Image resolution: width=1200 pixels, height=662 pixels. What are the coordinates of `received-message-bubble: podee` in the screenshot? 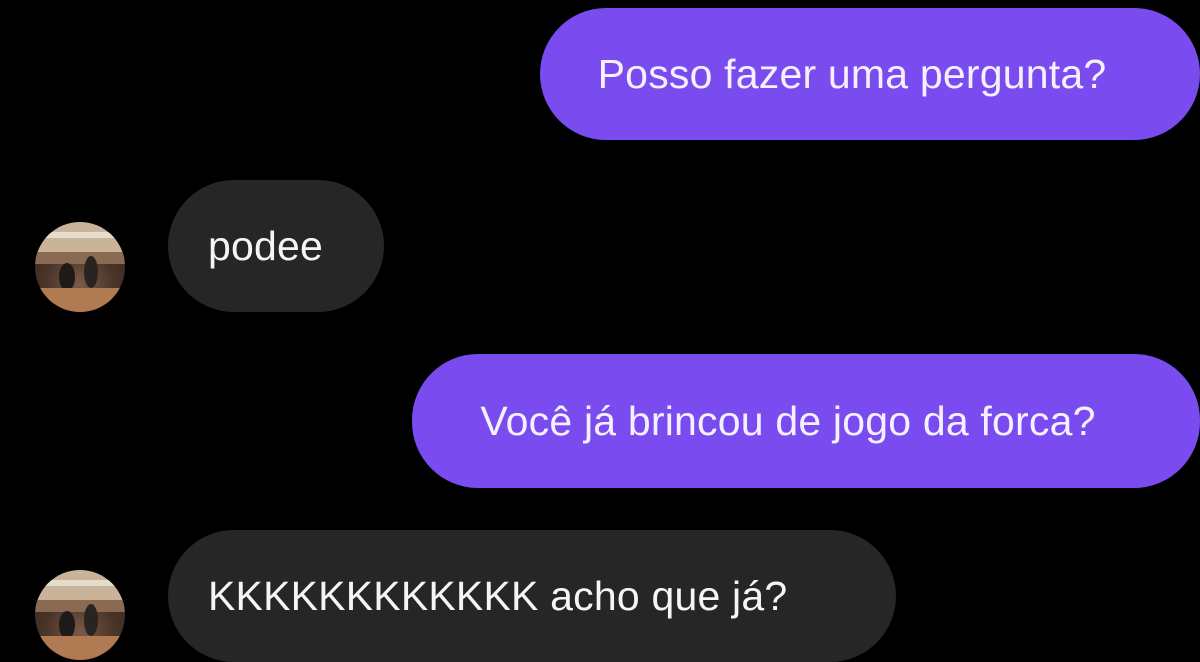 It's located at (276, 246).